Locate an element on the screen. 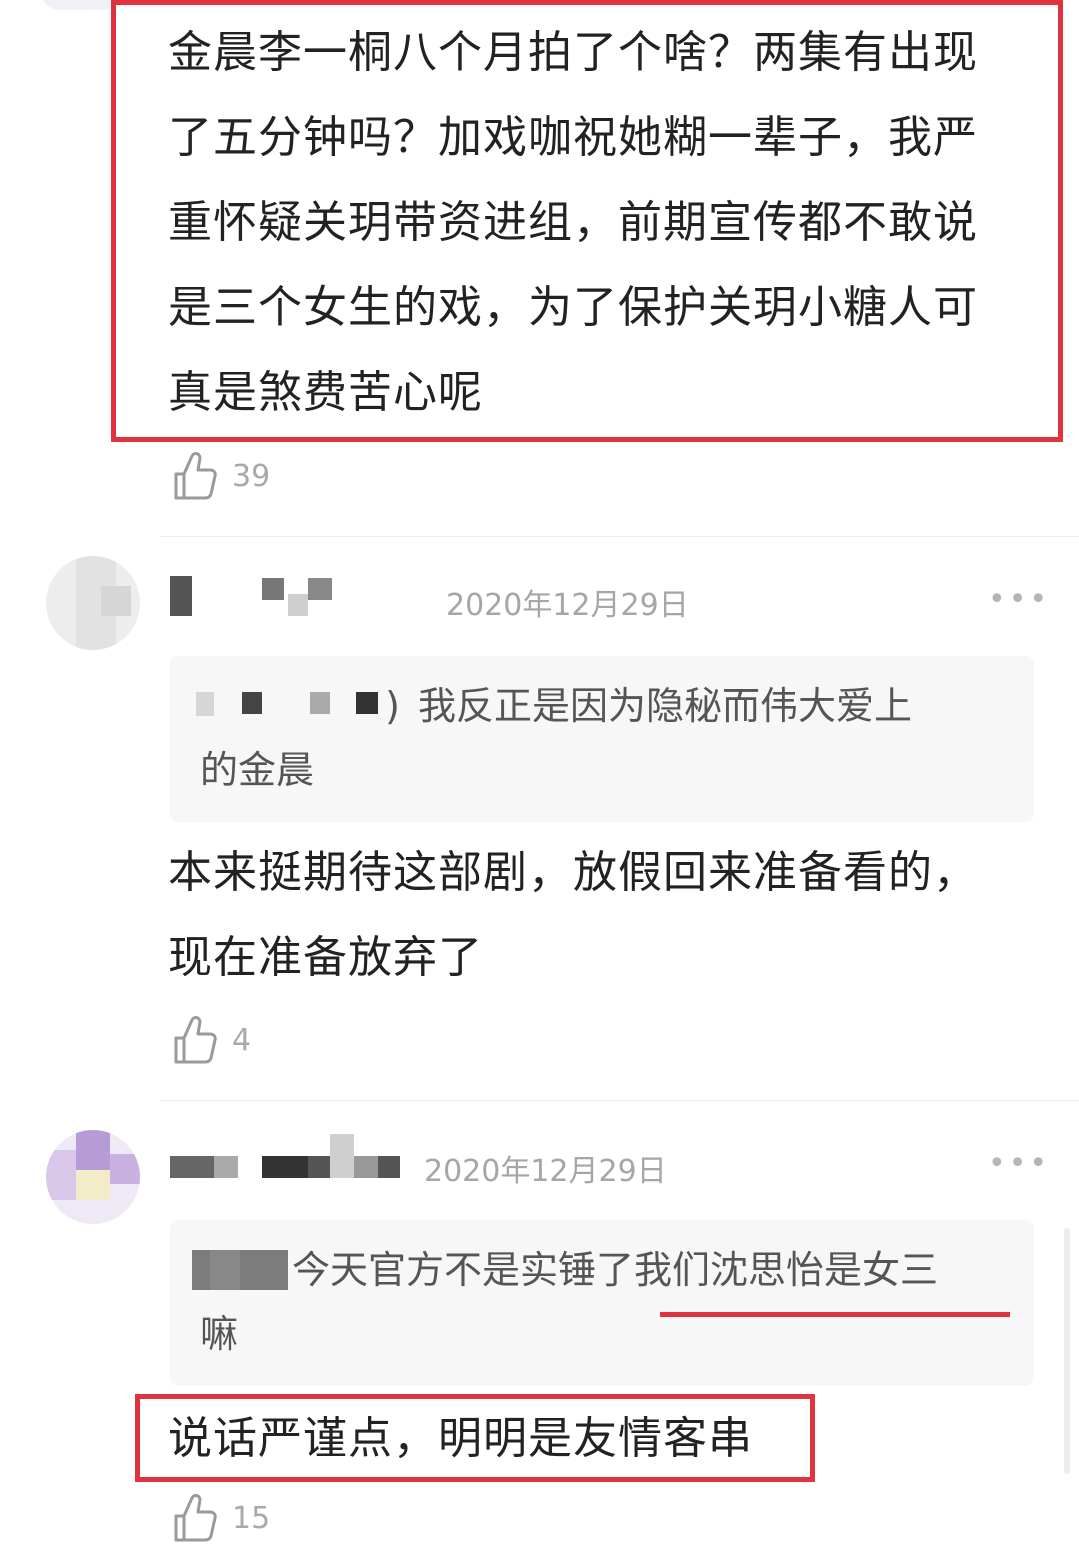 The height and width of the screenshot is (1568, 1079). quoted-reply: 今天官方不是实锤了我们沈思怡是女三 嘛 is located at coordinates (602, 1303).